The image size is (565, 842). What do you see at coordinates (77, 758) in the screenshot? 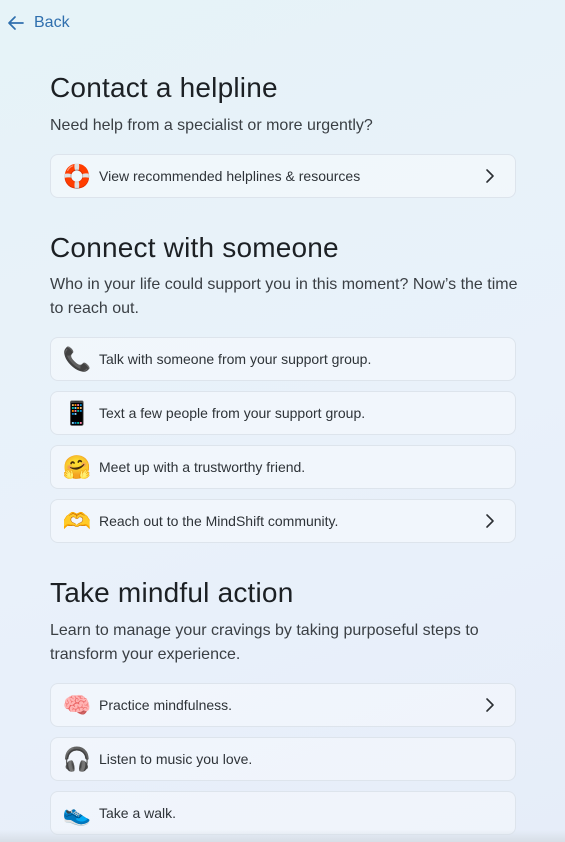
I see `headphones-icon: 🎧` at bounding box center [77, 758].